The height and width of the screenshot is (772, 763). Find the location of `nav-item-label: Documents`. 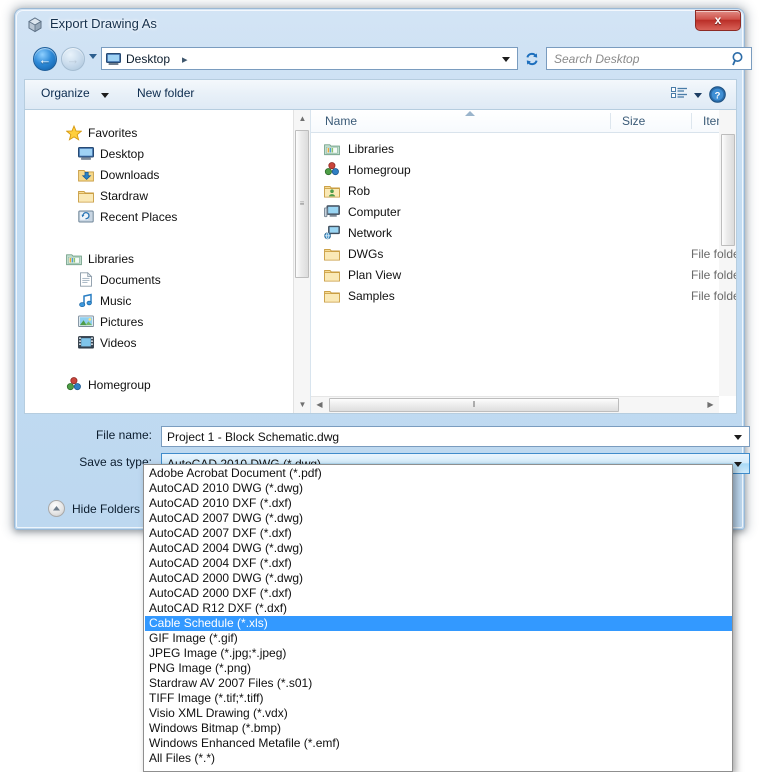

nav-item-label: Documents is located at coordinates (130, 279).